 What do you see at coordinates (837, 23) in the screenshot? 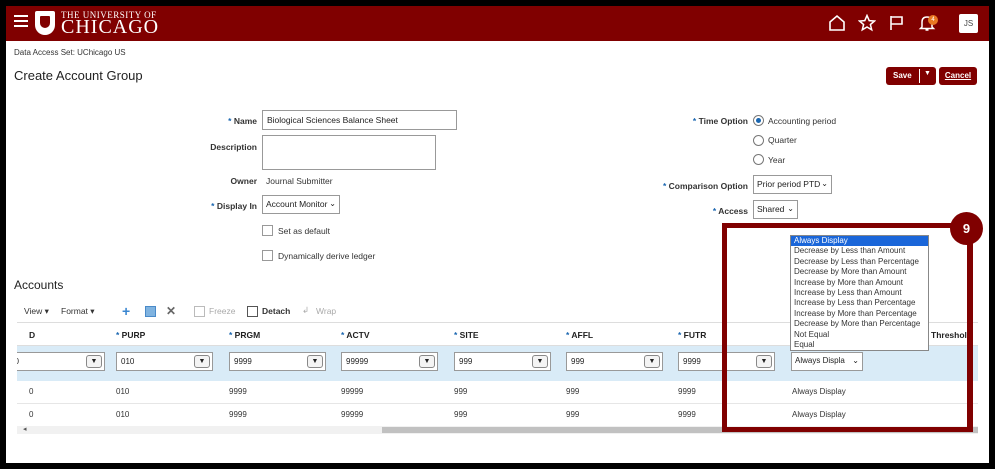
I see `home-icon` at bounding box center [837, 23].